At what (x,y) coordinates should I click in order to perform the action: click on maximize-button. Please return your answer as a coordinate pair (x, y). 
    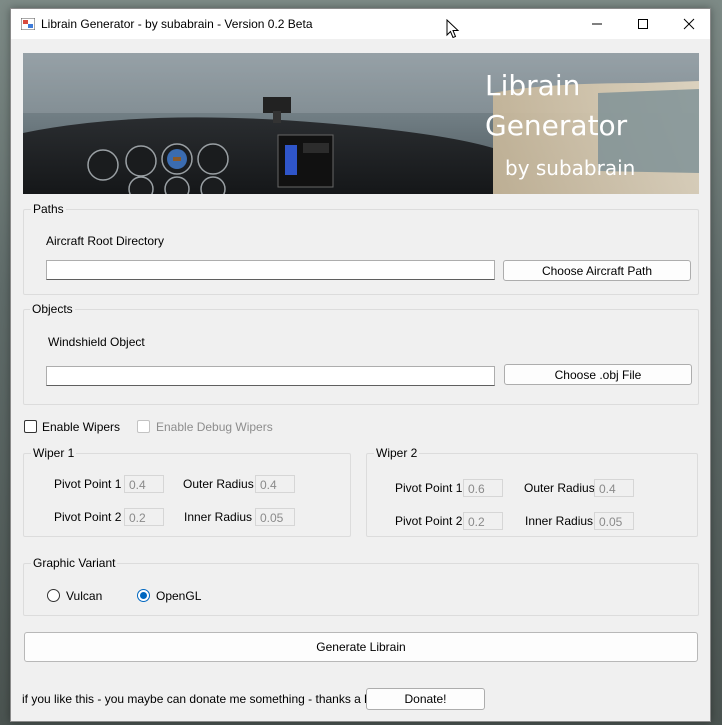
    Looking at the image, I should click on (643, 24).